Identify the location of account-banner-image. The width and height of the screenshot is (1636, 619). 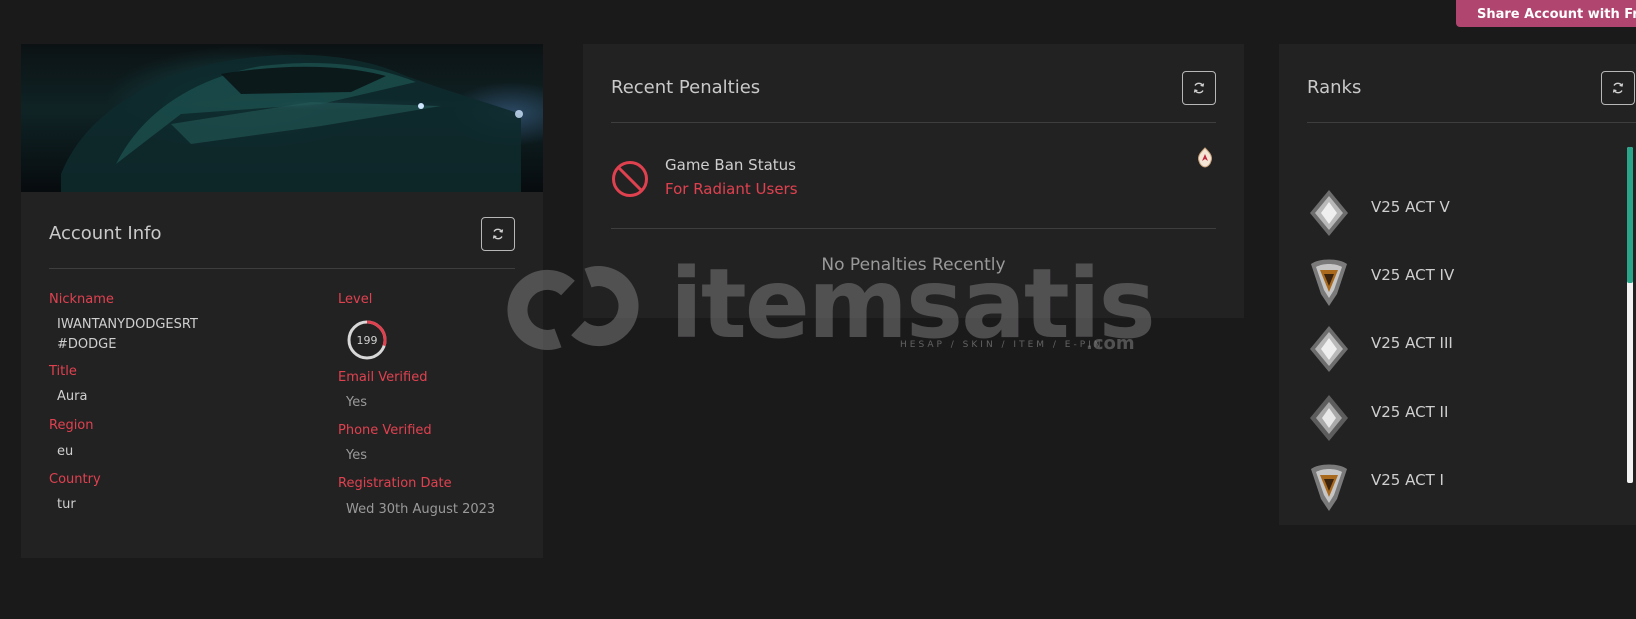
(282, 118).